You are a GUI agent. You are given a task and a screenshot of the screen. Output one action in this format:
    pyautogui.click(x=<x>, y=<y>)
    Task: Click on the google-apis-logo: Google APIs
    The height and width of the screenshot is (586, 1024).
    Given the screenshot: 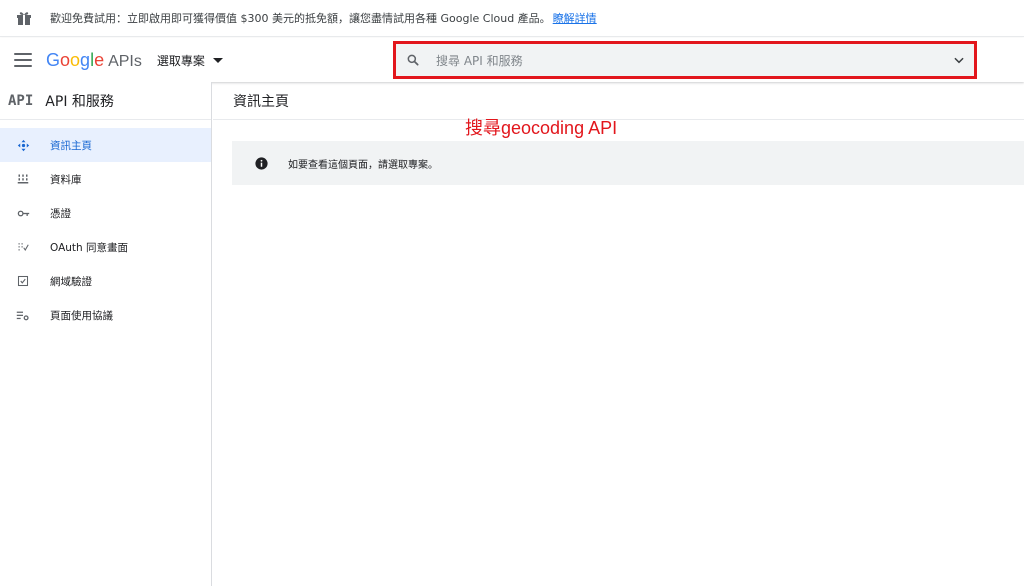 What is the action you would take?
    pyautogui.click(x=94, y=60)
    